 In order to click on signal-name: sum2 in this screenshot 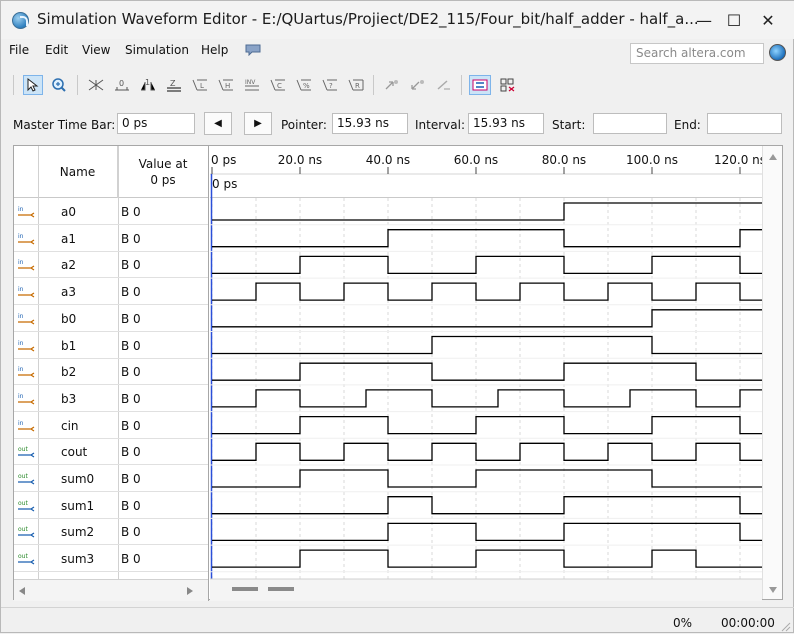, I will do `click(78, 532)`.